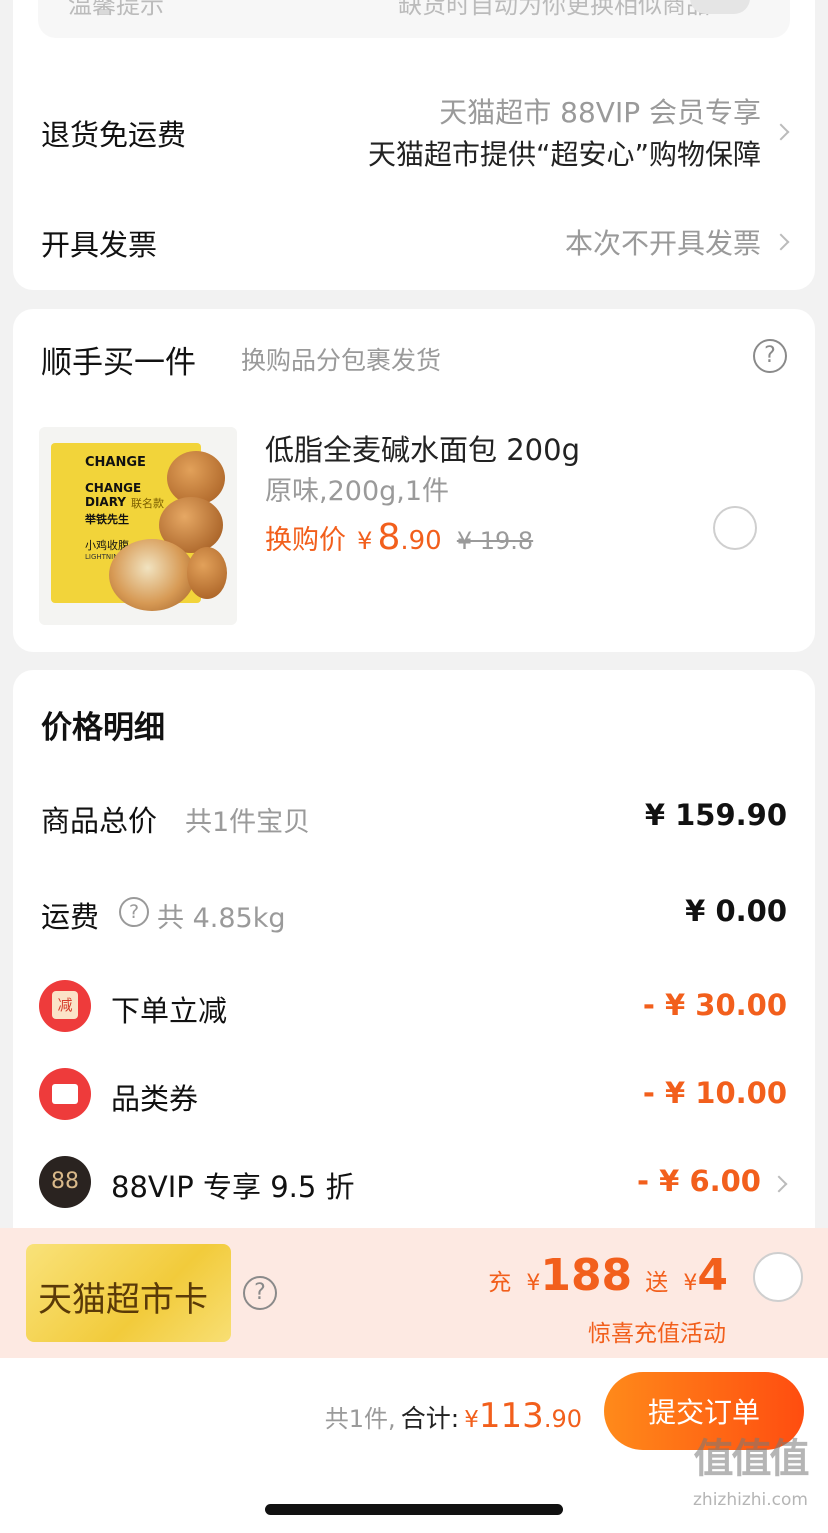 This screenshot has width=828, height=1533. I want to click on order-summary: 共1件, 合计: ¥113.90, so click(453, 1416).